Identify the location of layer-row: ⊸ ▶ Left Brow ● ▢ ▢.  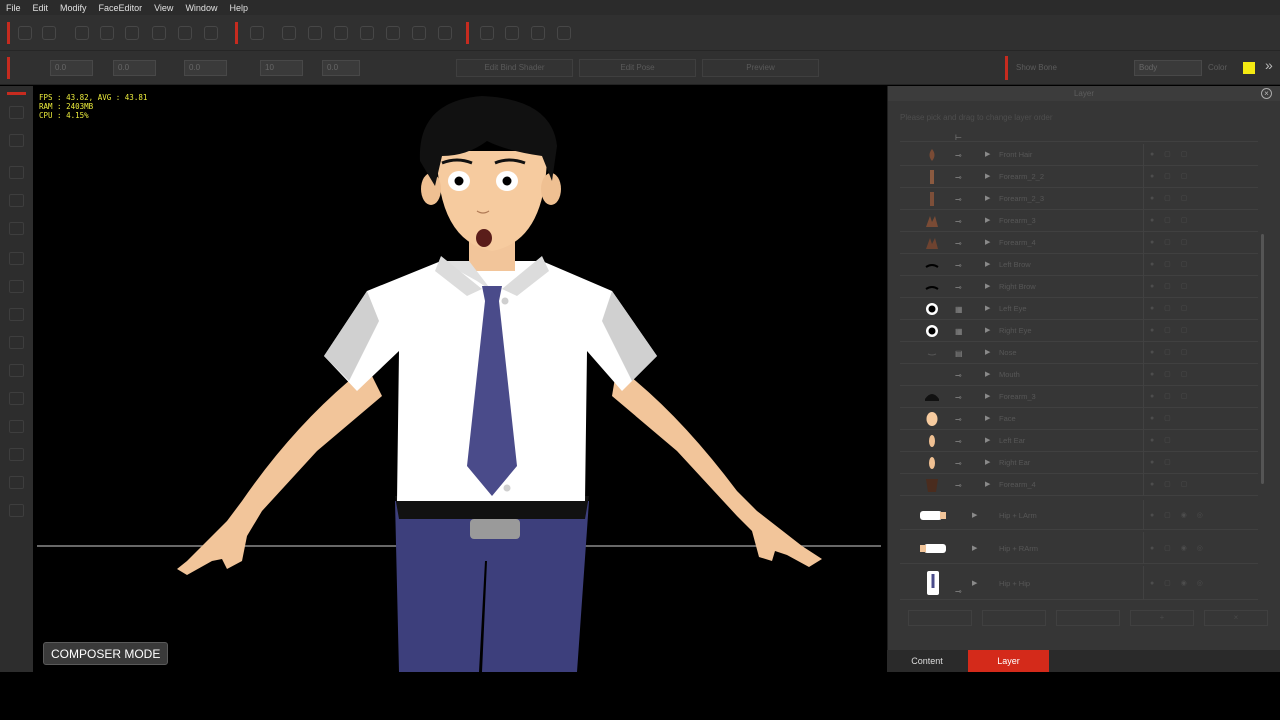
(1079, 265).